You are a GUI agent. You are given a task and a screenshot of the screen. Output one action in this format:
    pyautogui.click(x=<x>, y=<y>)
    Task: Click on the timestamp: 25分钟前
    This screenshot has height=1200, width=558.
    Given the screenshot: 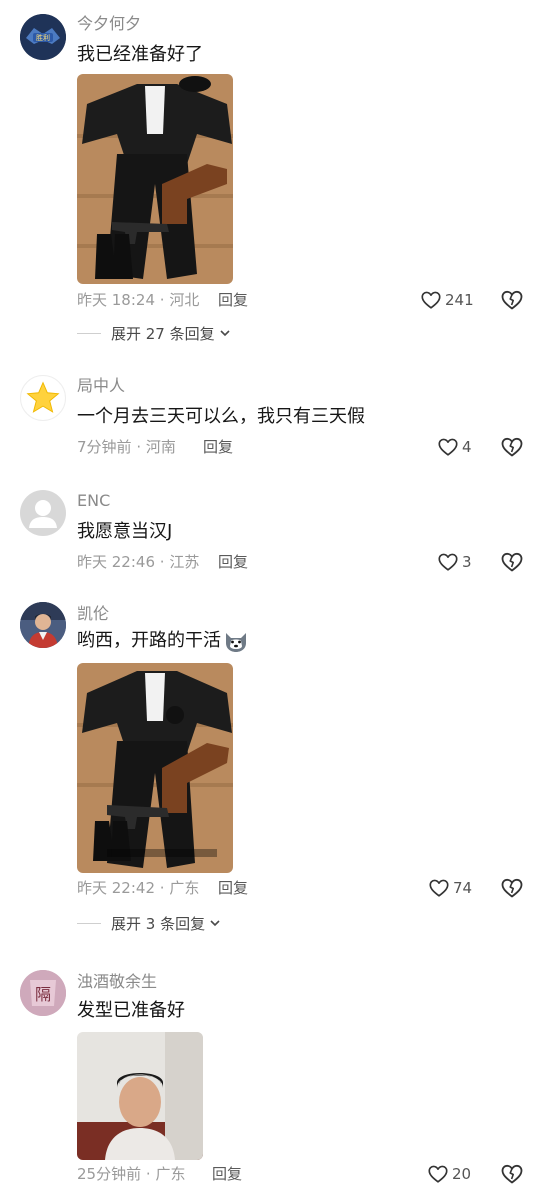 What is the action you would take?
    pyautogui.click(x=109, y=1174)
    